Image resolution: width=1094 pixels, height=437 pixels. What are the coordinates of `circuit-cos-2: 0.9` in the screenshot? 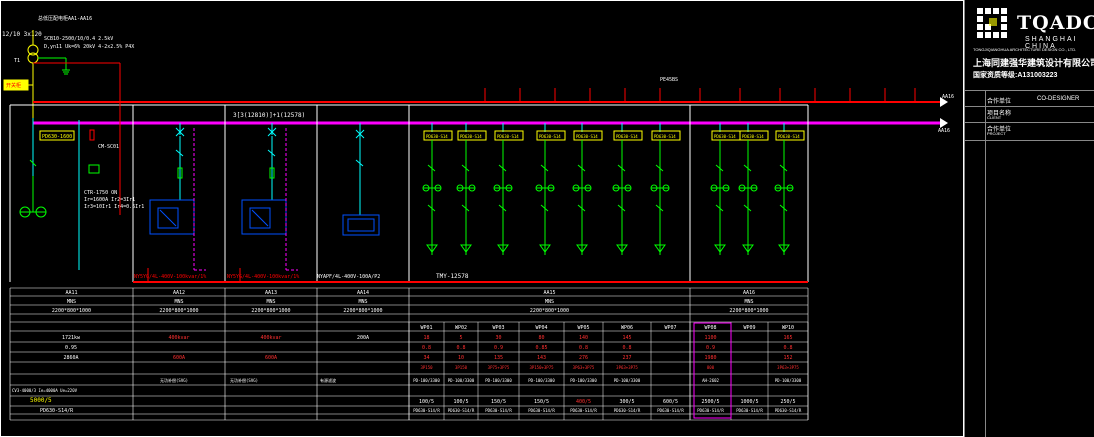 It's located at (498, 348).